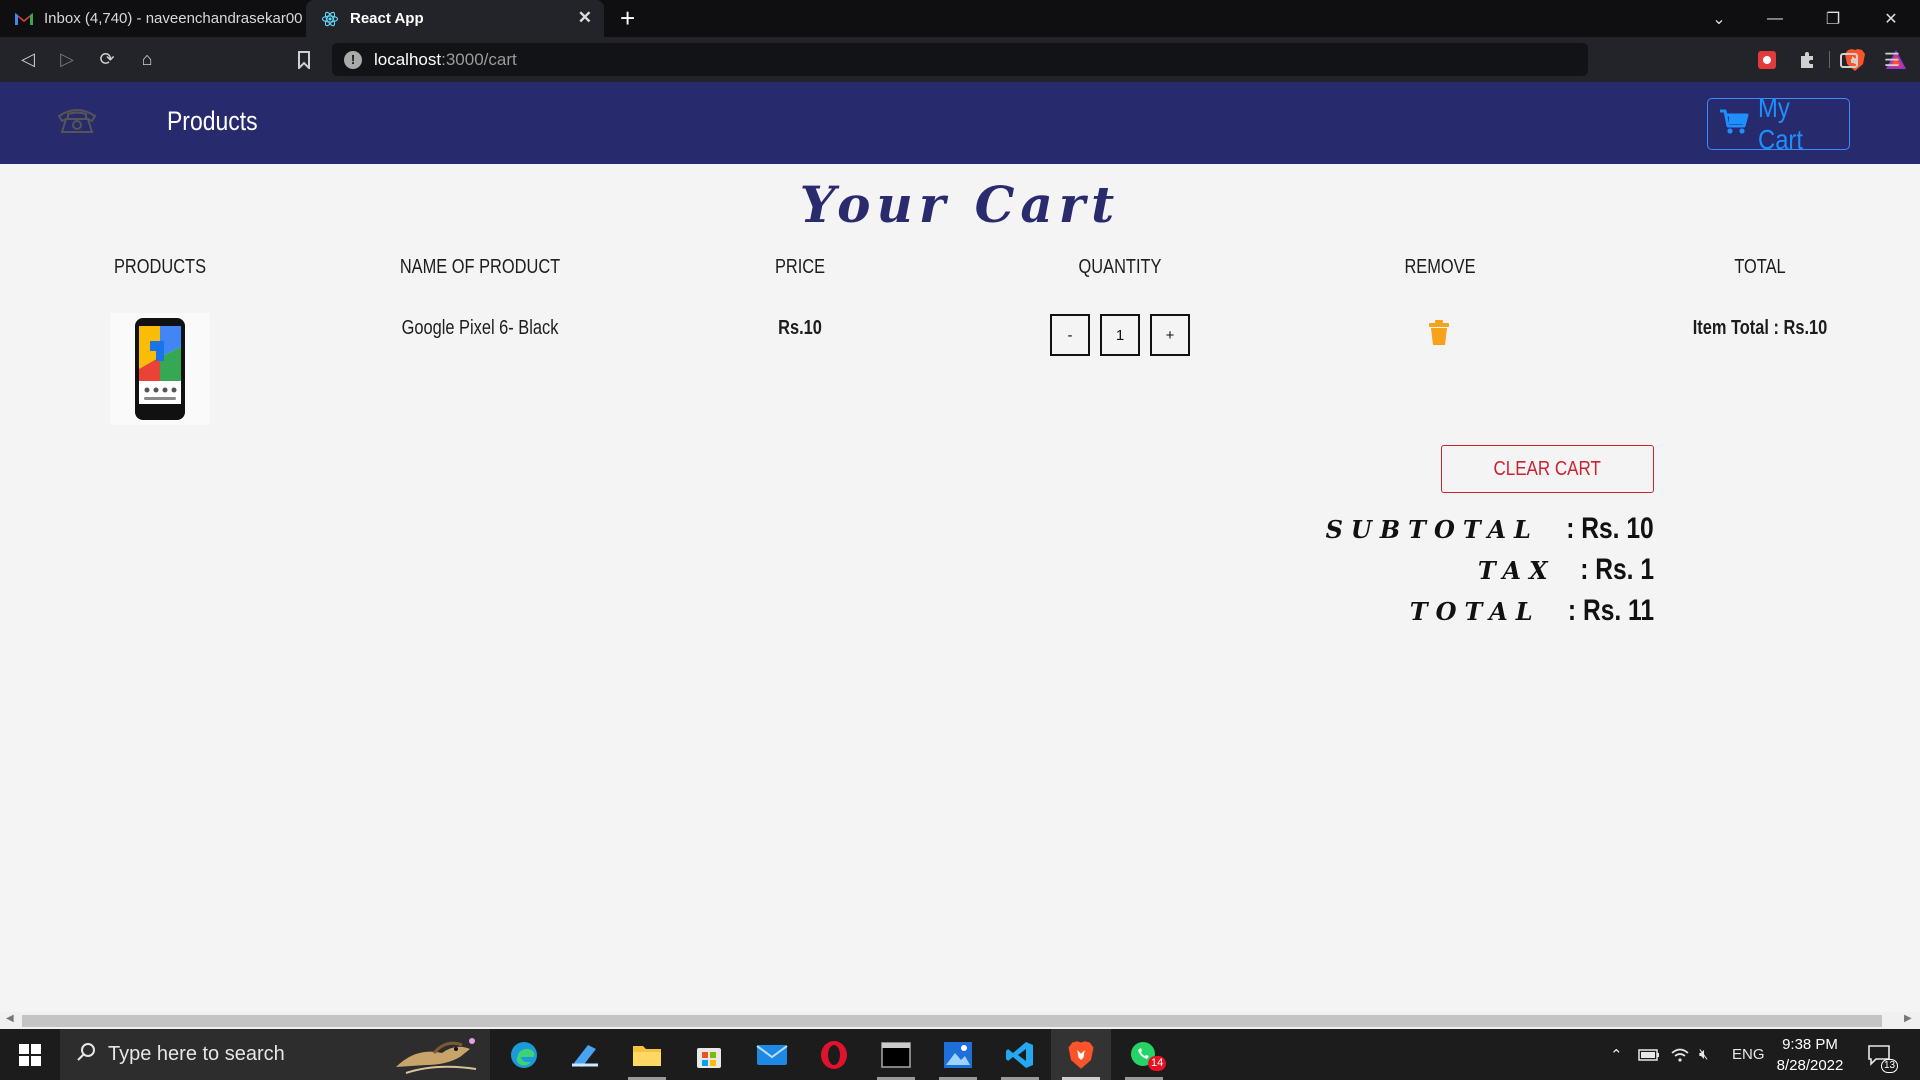 This screenshot has width=1920, height=1080. I want to click on column-header-price: PRICE, so click(800, 267).